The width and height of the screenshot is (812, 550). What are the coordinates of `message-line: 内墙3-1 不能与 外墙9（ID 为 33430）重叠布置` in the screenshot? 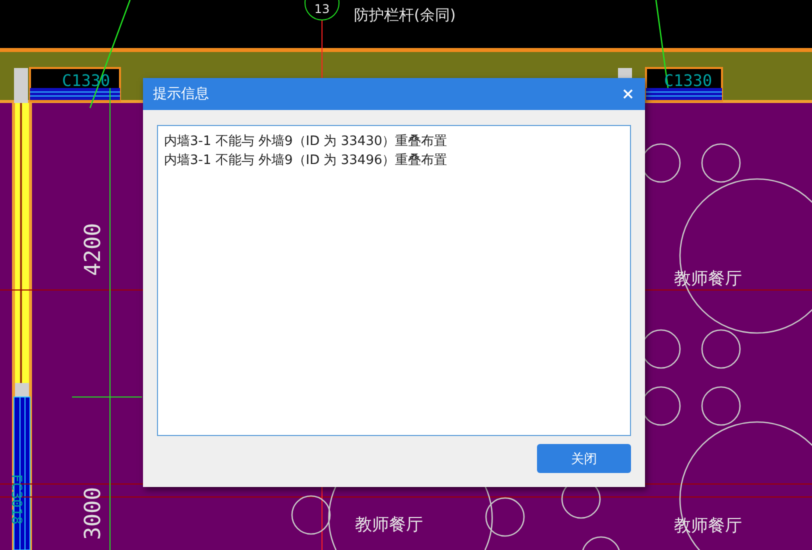 It's located at (306, 142).